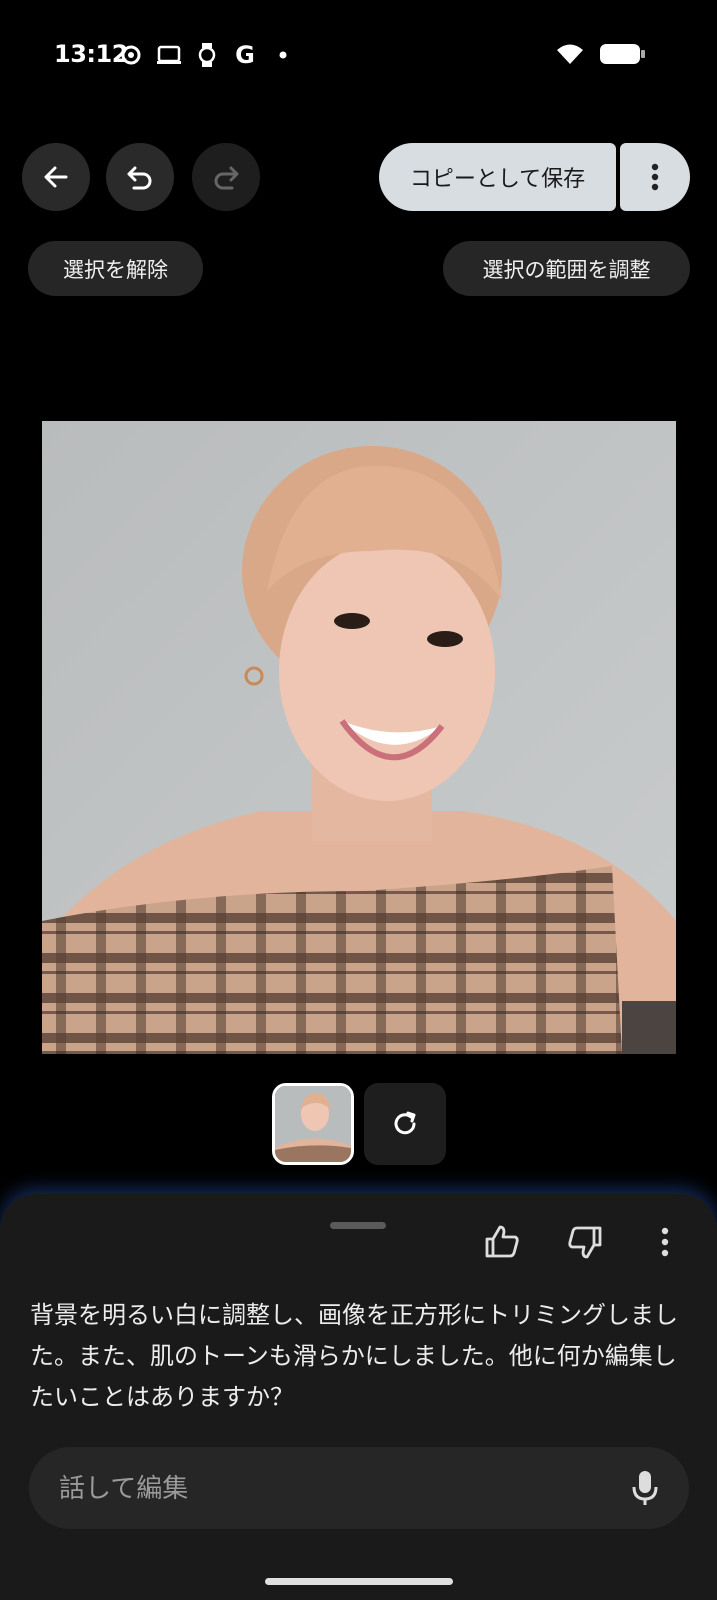 This screenshot has height=1600, width=717. I want to click on sheet-more-button, so click(665, 1244).